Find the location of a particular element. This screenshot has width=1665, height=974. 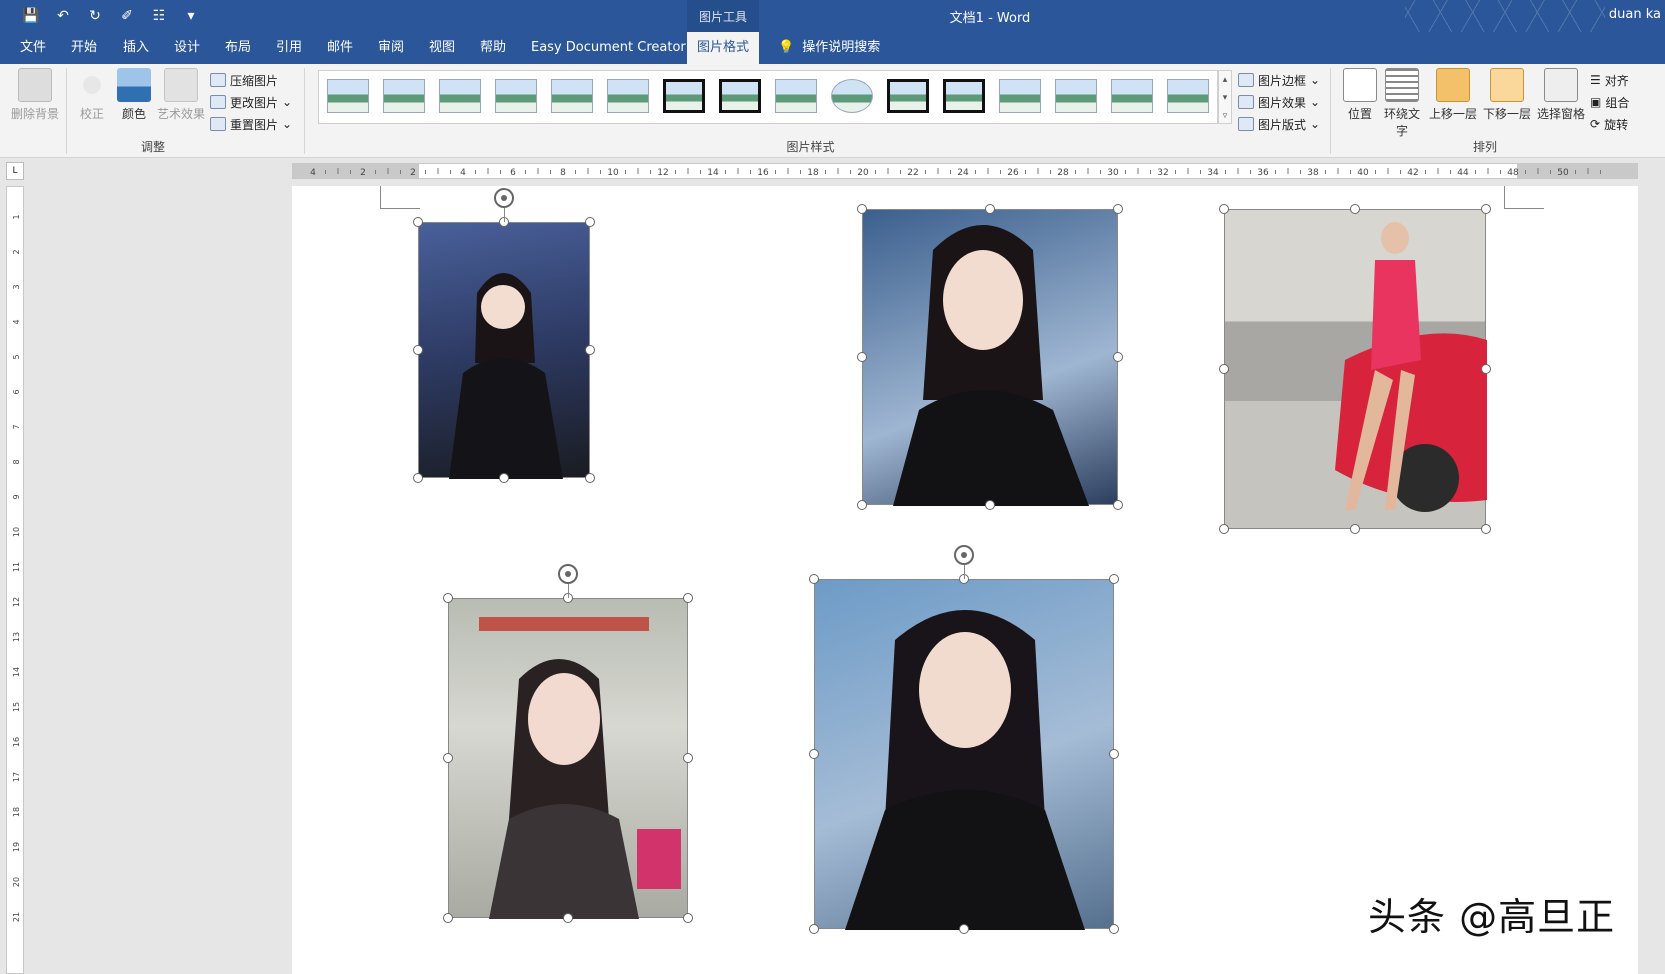

bring-forward-button: 上移一层 is located at coordinates (1453, 95).